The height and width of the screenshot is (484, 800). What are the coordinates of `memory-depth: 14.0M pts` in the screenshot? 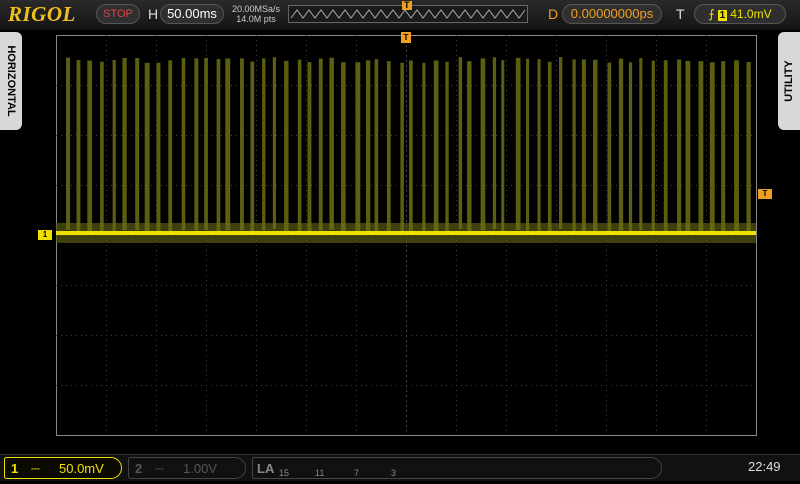 It's located at (256, 19).